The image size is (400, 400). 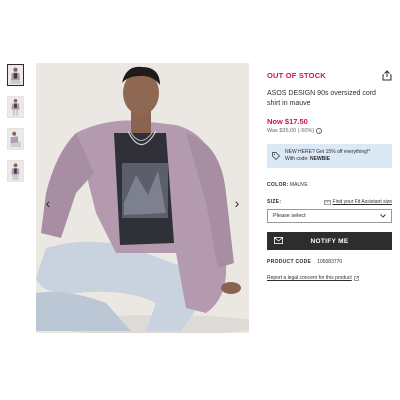 I want to click on color-row: COLOR: MAUVE, so click(x=329, y=185).